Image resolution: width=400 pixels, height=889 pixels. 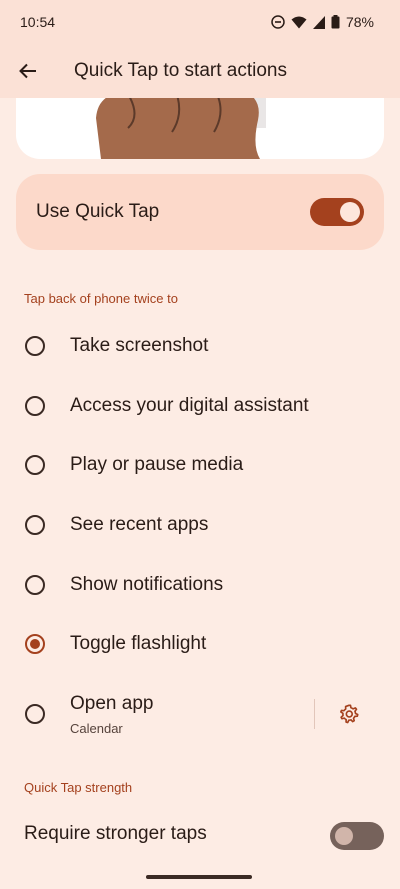 I want to click on require-stronger-taps-row: Require stronger taps, so click(x=200, y=835).